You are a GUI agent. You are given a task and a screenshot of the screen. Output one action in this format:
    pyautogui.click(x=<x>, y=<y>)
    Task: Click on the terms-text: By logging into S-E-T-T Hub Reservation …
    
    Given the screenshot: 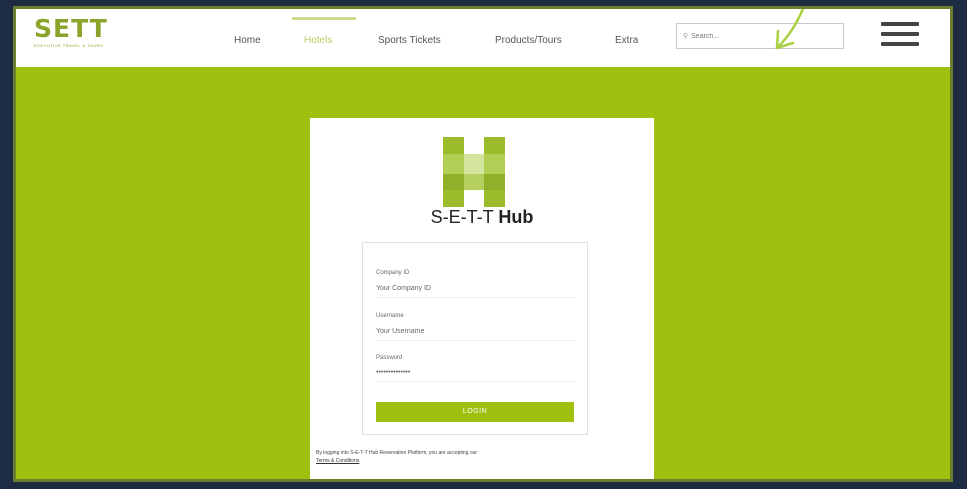 What is the action you would take?
    pyautogui.click(x=397, y=453)
    